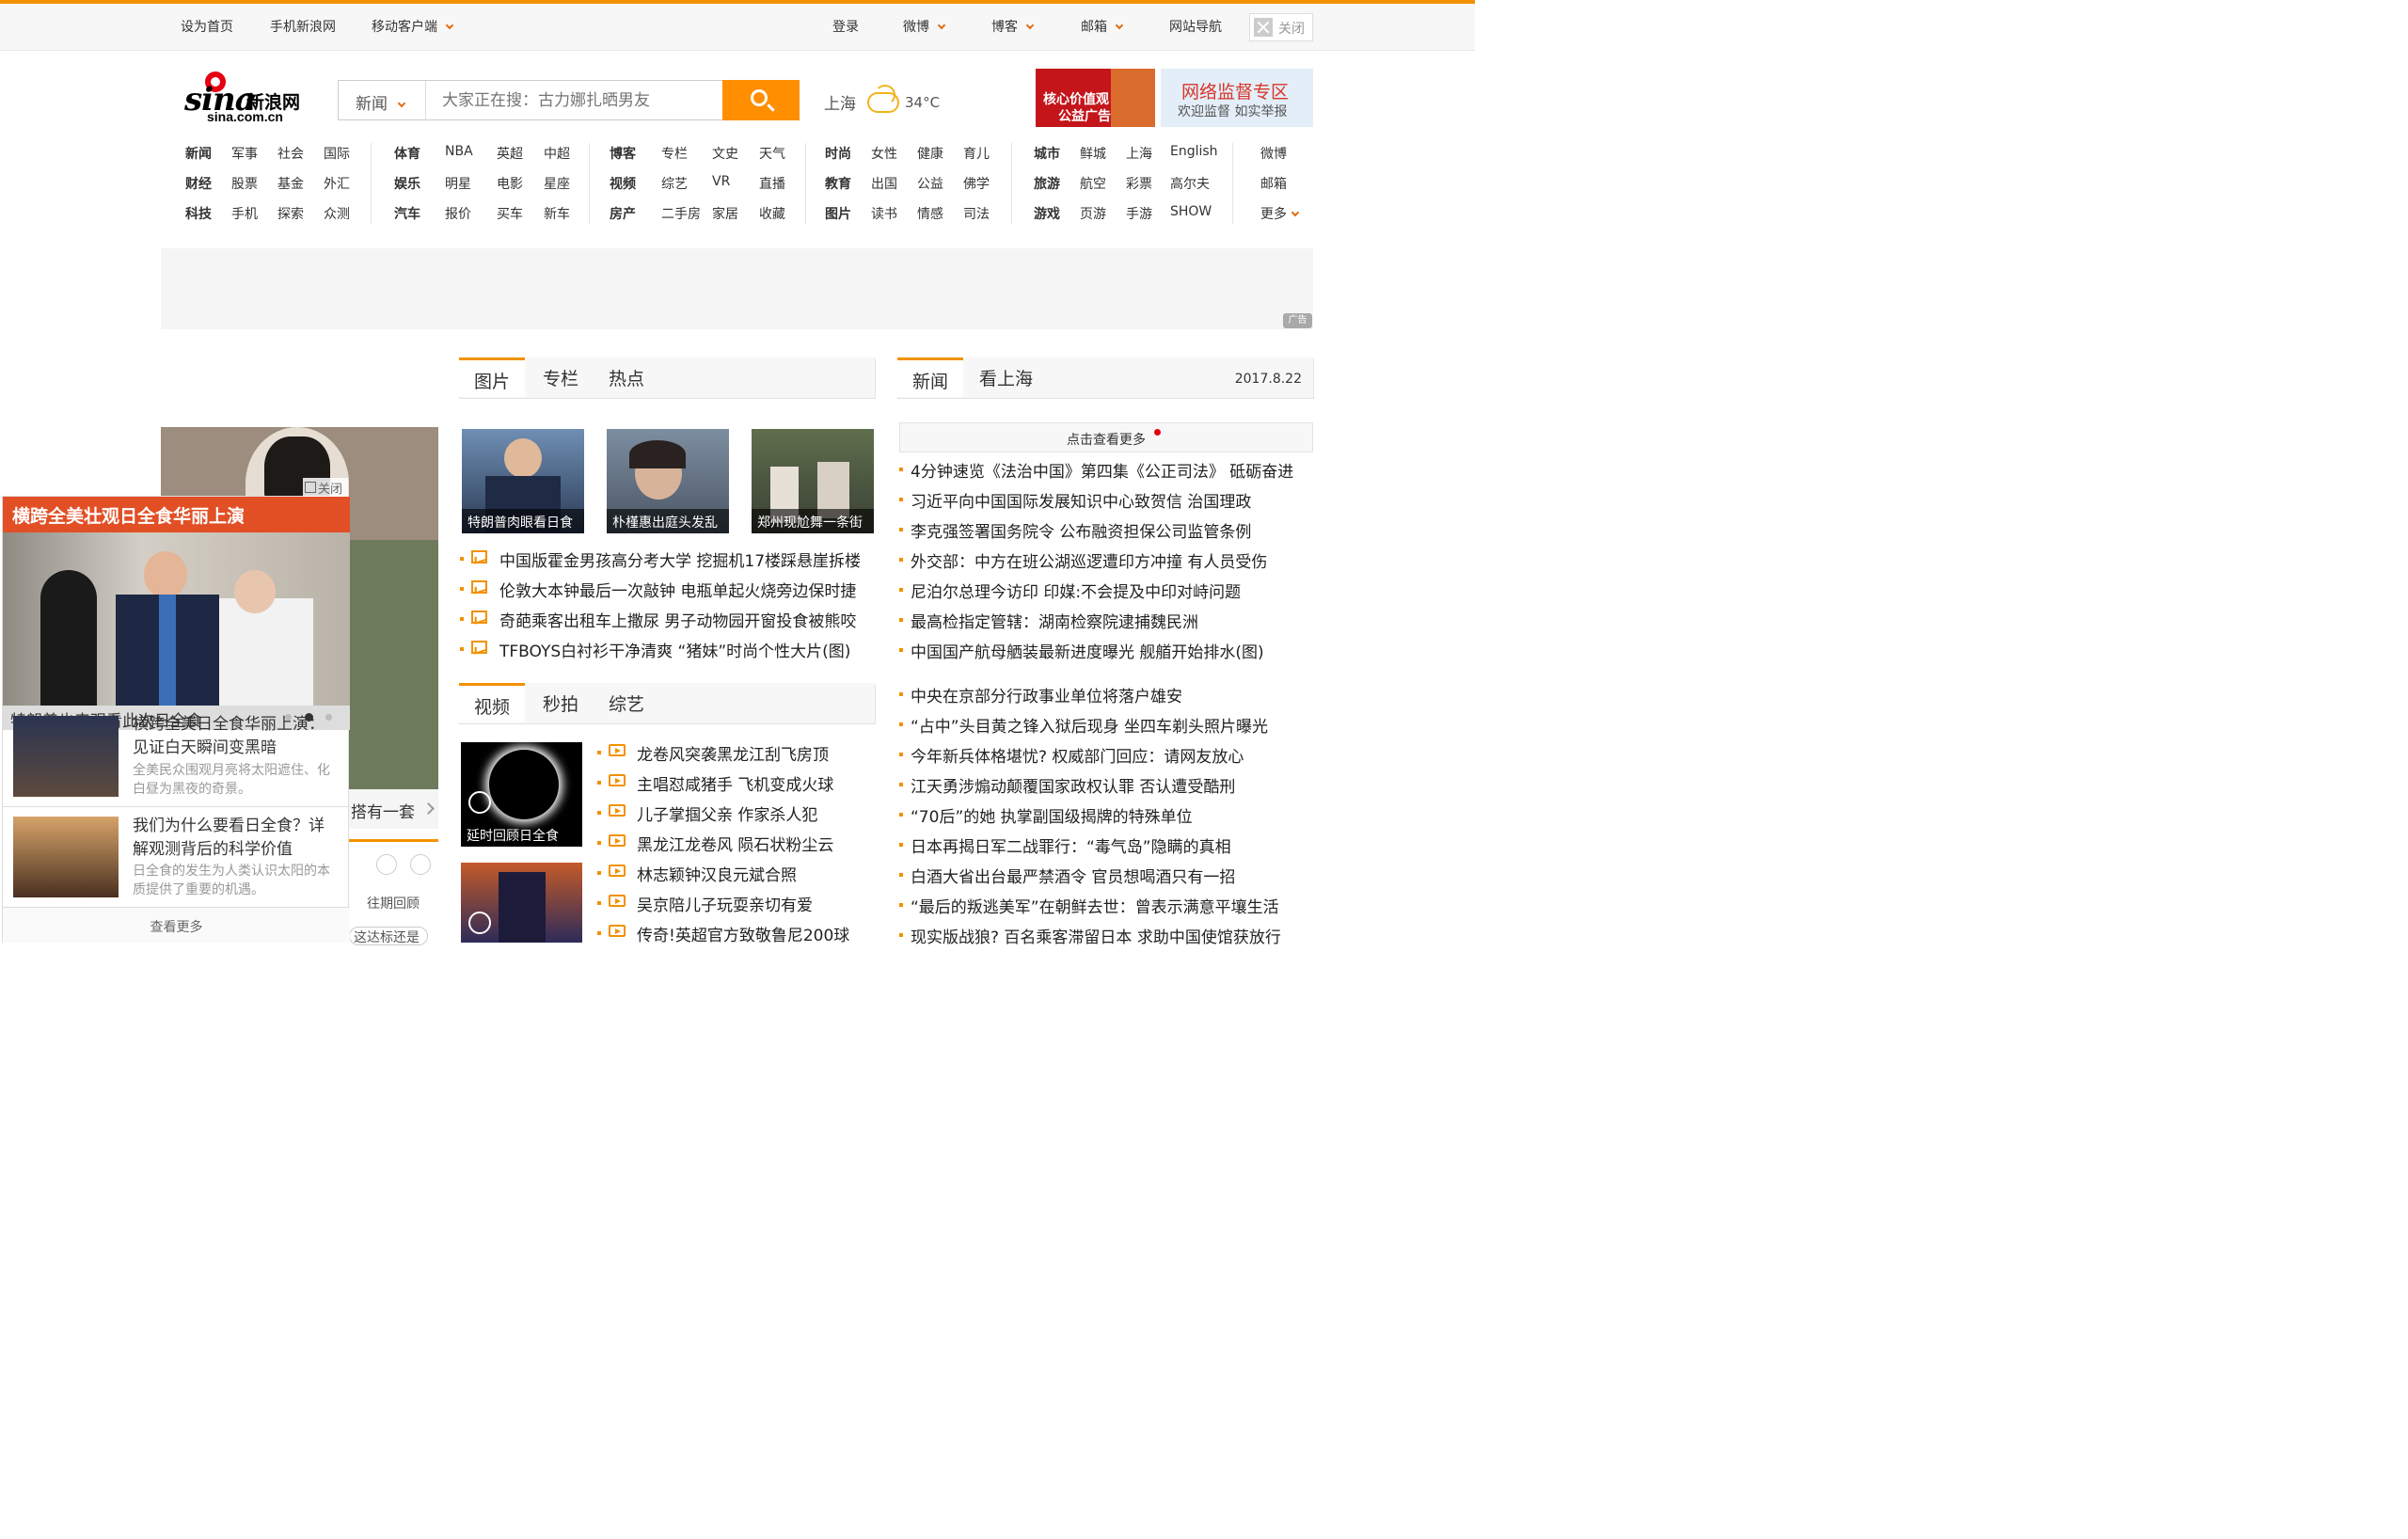 The image size is (2408, 1539). What do you see at coordinates (421, 864) in the screenshot?
I see `next-arrow-icon` at bounding box center [421, 864].